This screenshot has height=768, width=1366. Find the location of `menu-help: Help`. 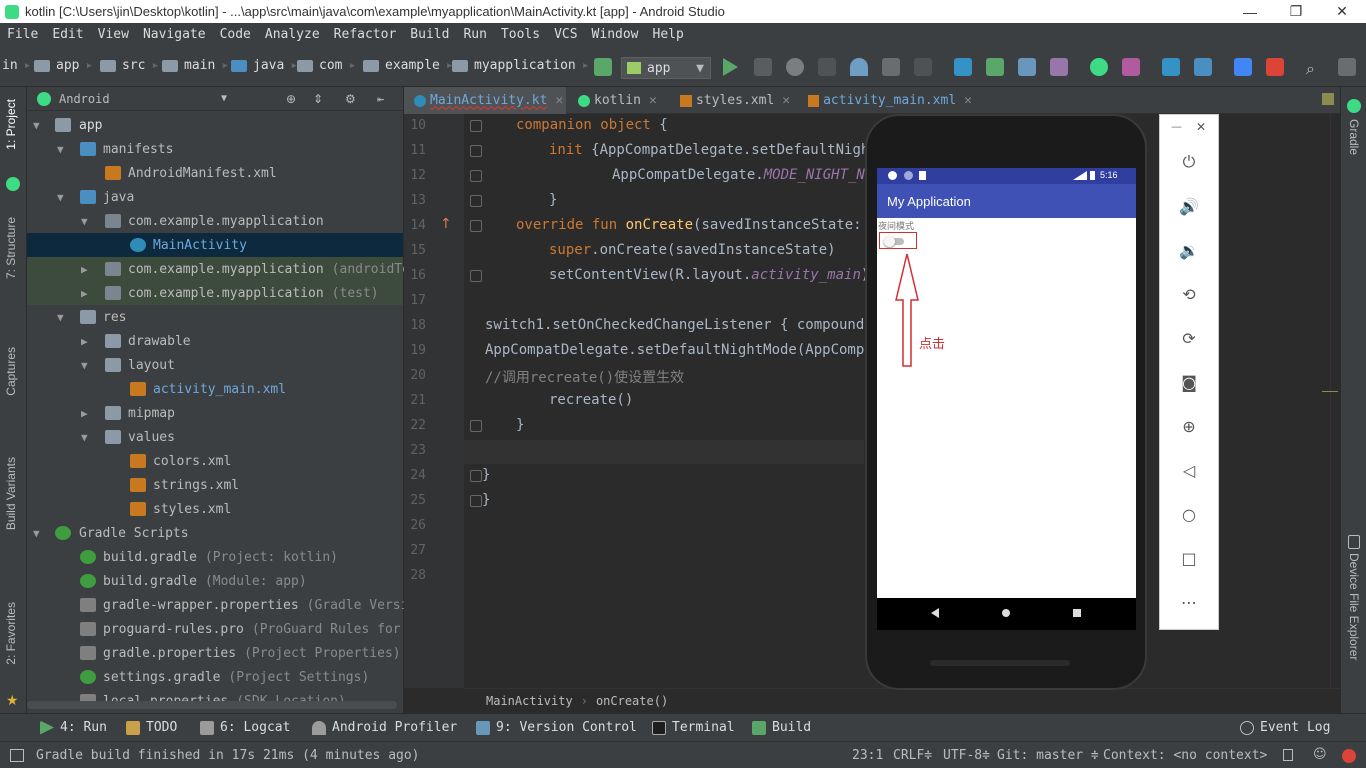

menu-help: Help is located at coordinates (668, 34).